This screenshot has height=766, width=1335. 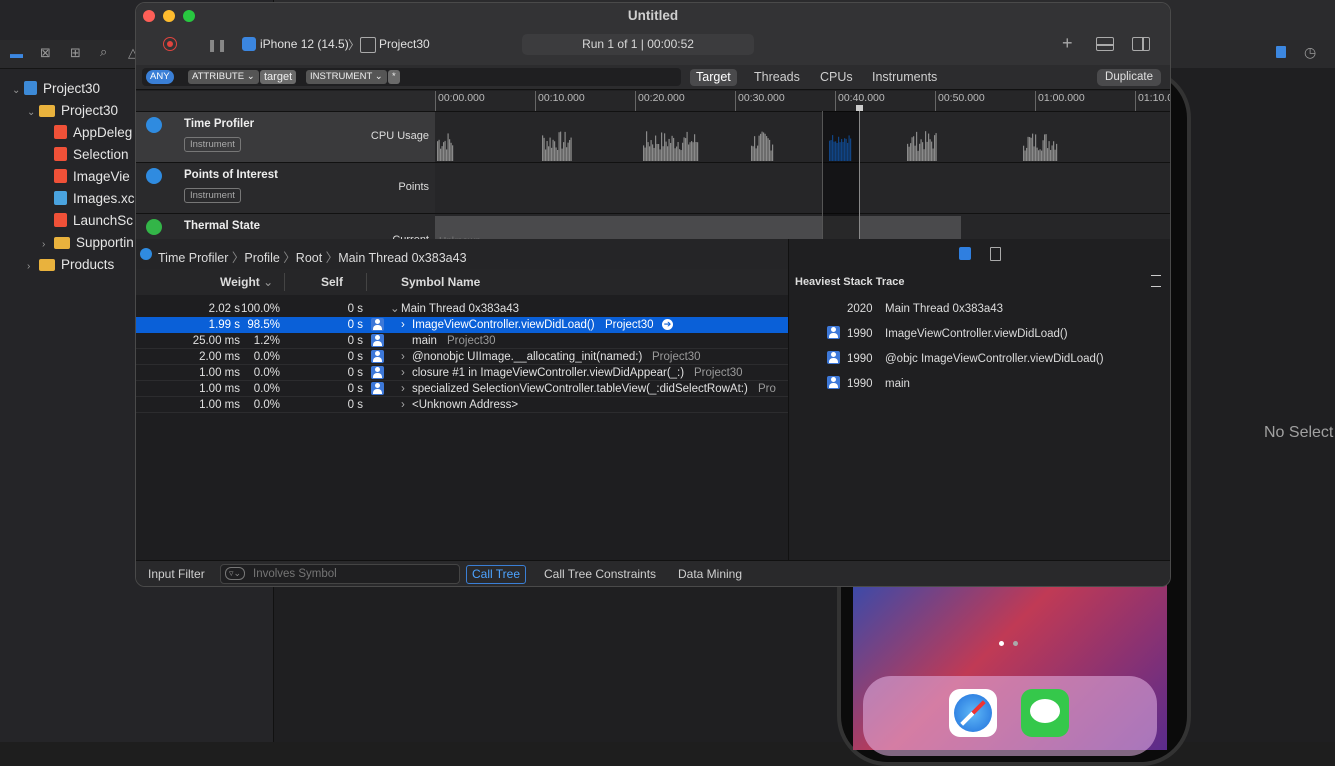 What do you see at coordinates (309, 258) in the screenshot?
I see `breadcrumb-item: Root` at bounding box center [309, 258].